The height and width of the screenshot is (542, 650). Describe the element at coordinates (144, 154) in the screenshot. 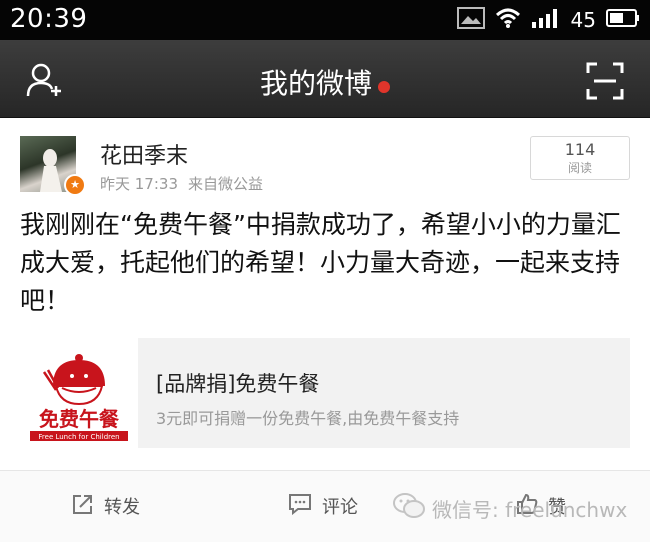

I see `user-name: 花田季末` at that location.